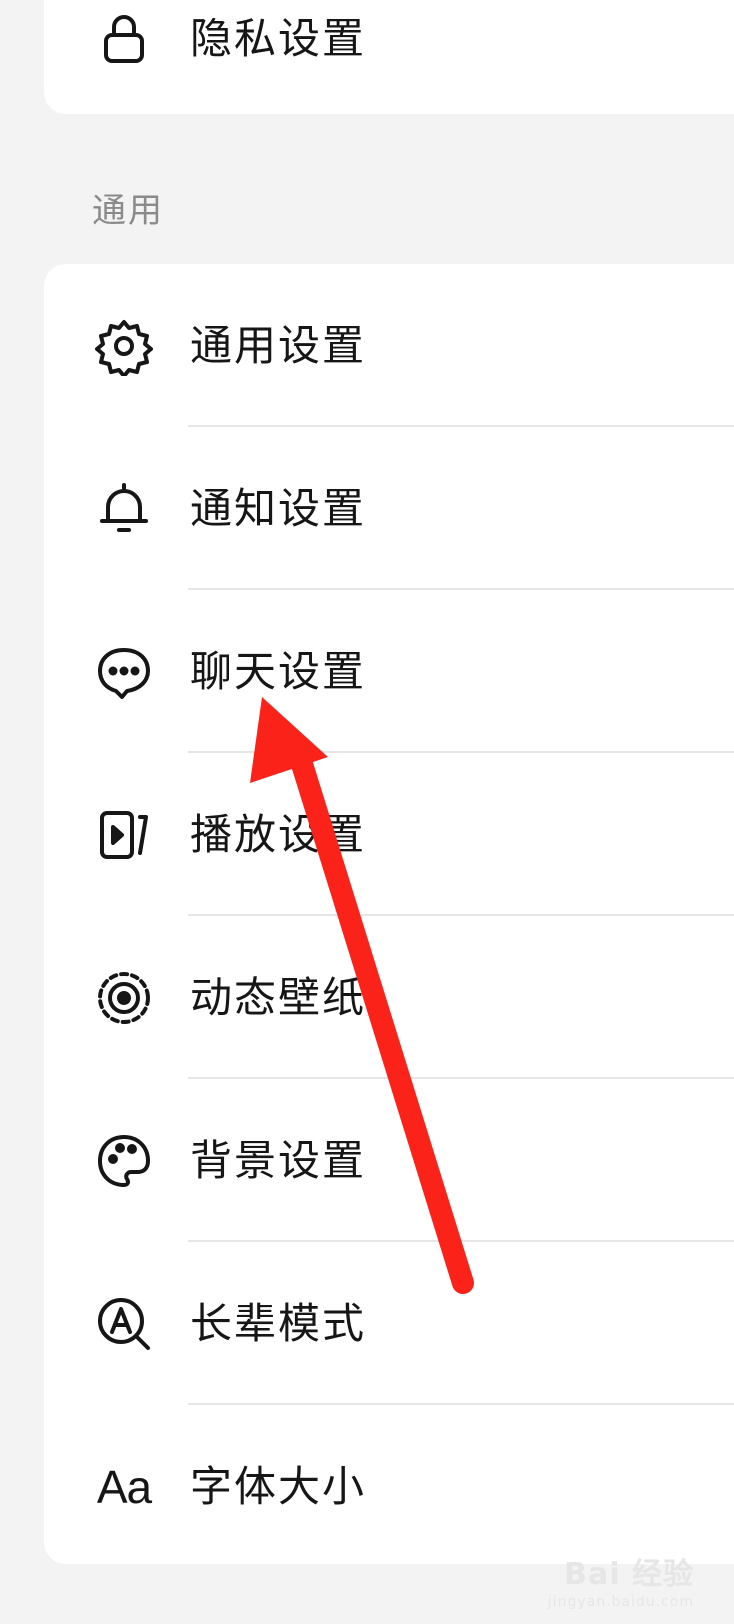 Image resolution: width=734 pixels, height=1624 pixels. I want to click on chat-bubble-icon, so click(124, 672).